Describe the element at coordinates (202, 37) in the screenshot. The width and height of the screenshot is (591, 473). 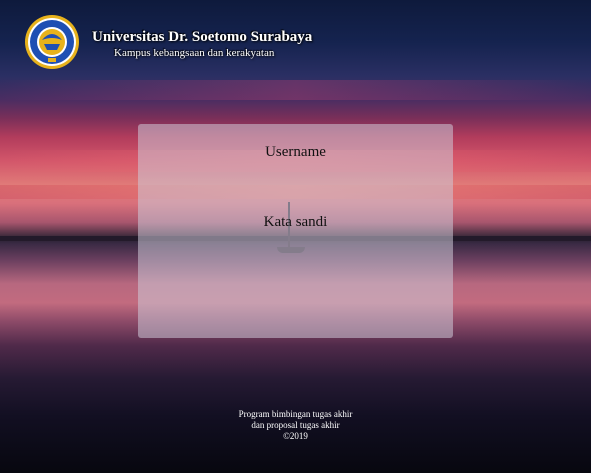
I see `university-title: Universitas Dr. Soetomo Surabaya` at that location.